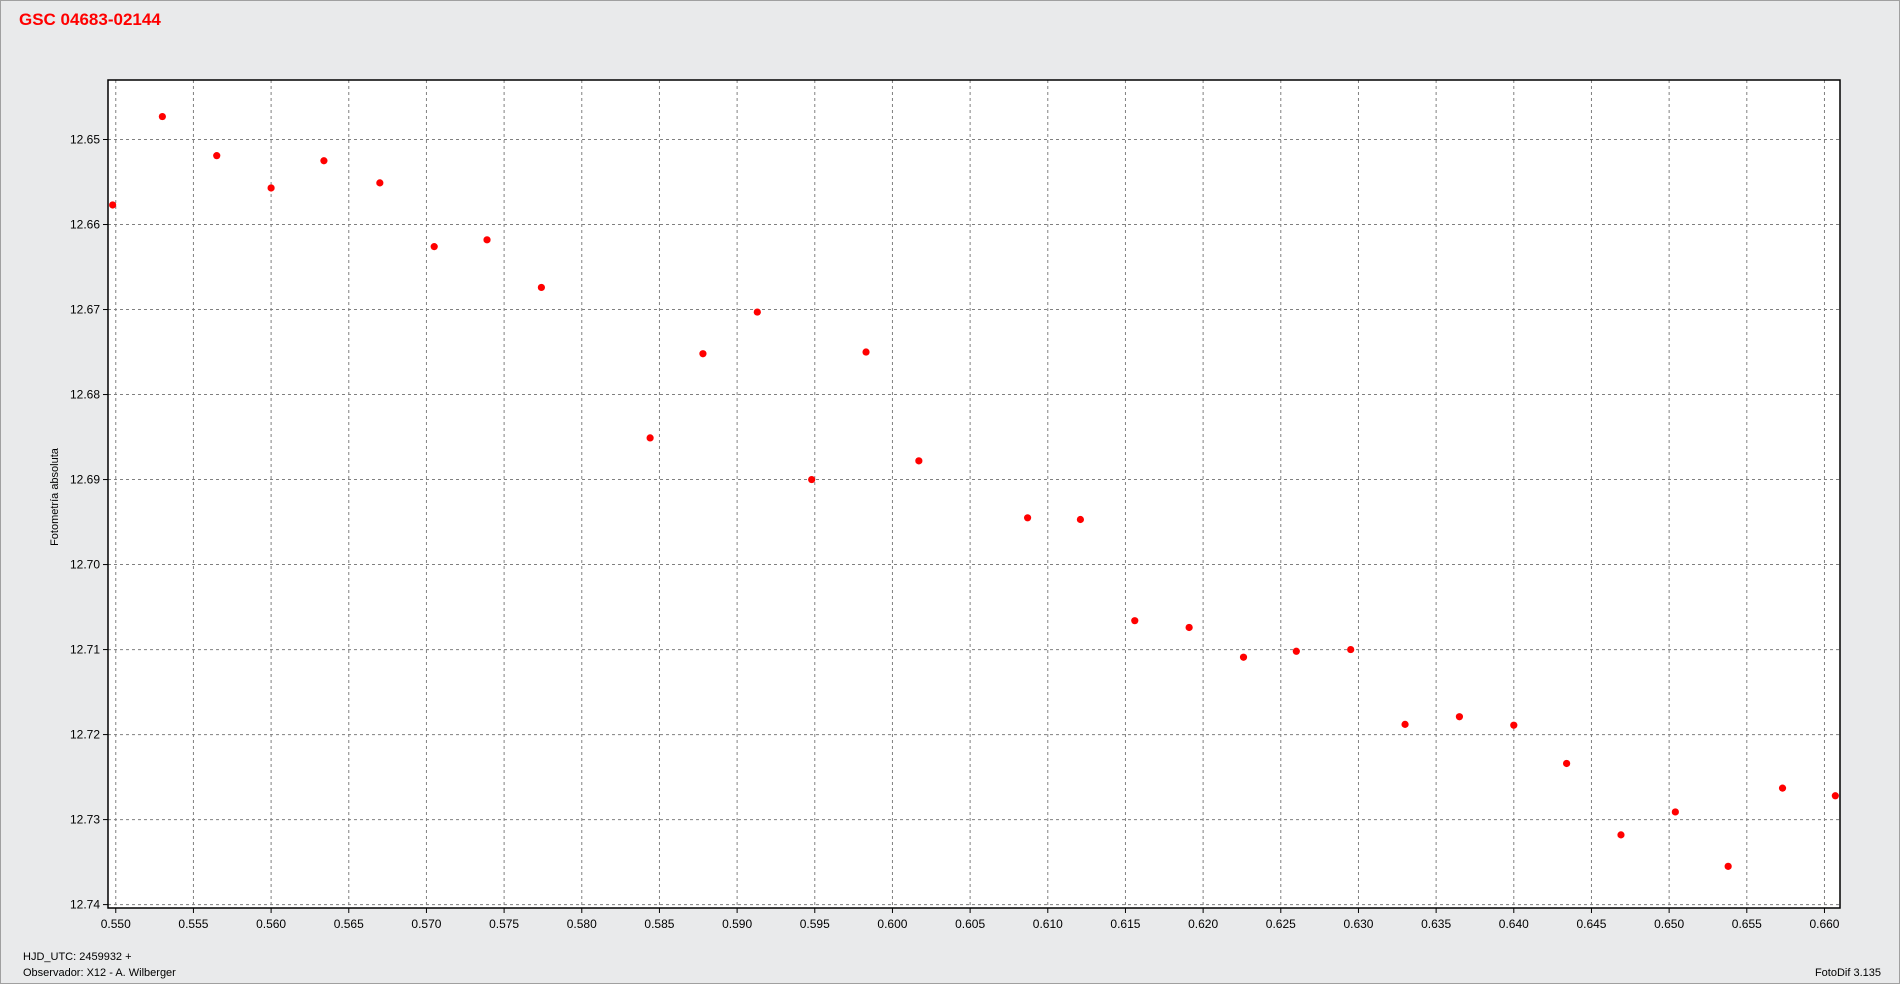 The image size is (1900, 984). What do you see at coordinates (85, 395) in the screenshot?
I see `y-tick-label: 12.68` at bounding box center [85, 395].